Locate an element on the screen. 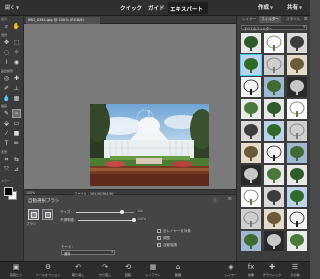 The image size is (320, 279). tab-quick: クイック is located at coordinates (131, 8).